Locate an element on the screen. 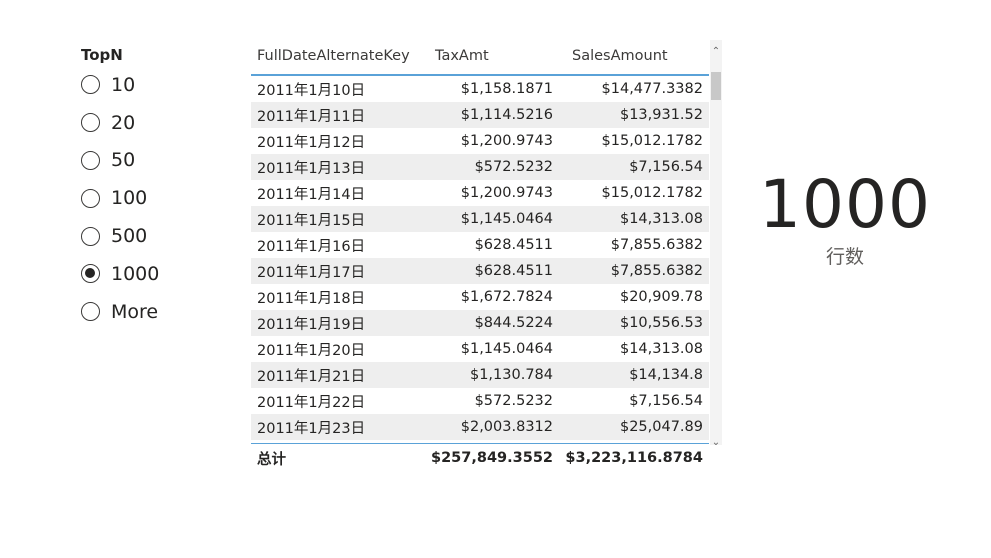  cell-date: 2011年1月22日 is located at coordinates (311, 402).